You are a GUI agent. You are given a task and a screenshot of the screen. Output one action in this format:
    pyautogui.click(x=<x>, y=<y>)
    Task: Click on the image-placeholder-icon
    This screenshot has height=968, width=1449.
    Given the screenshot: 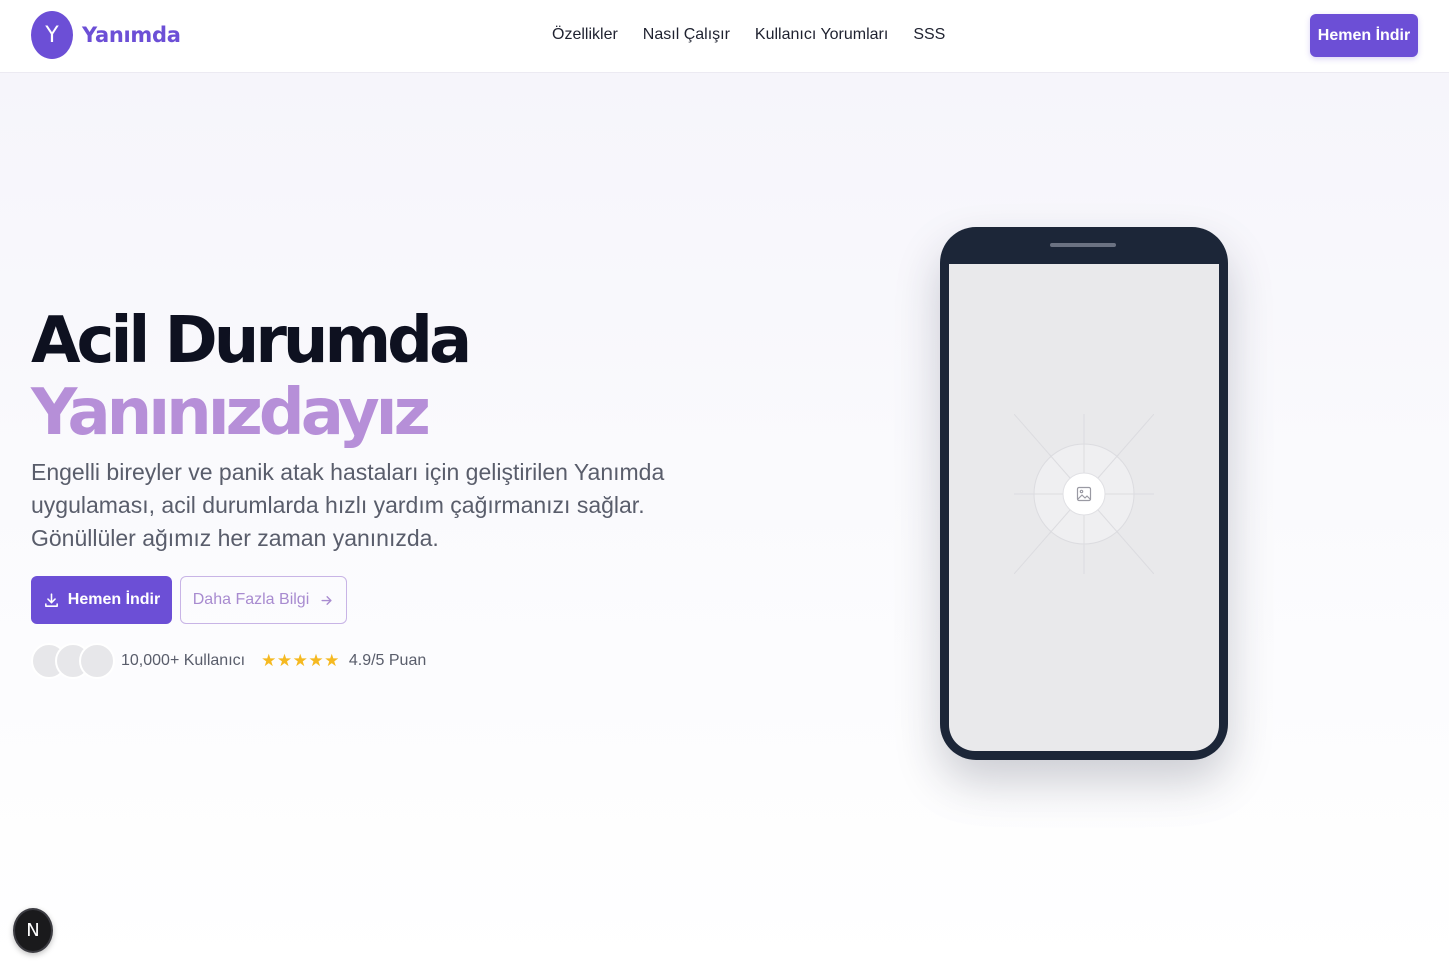 What is the action you would take?
    pyautogui.click(x=1084, y=494)
    